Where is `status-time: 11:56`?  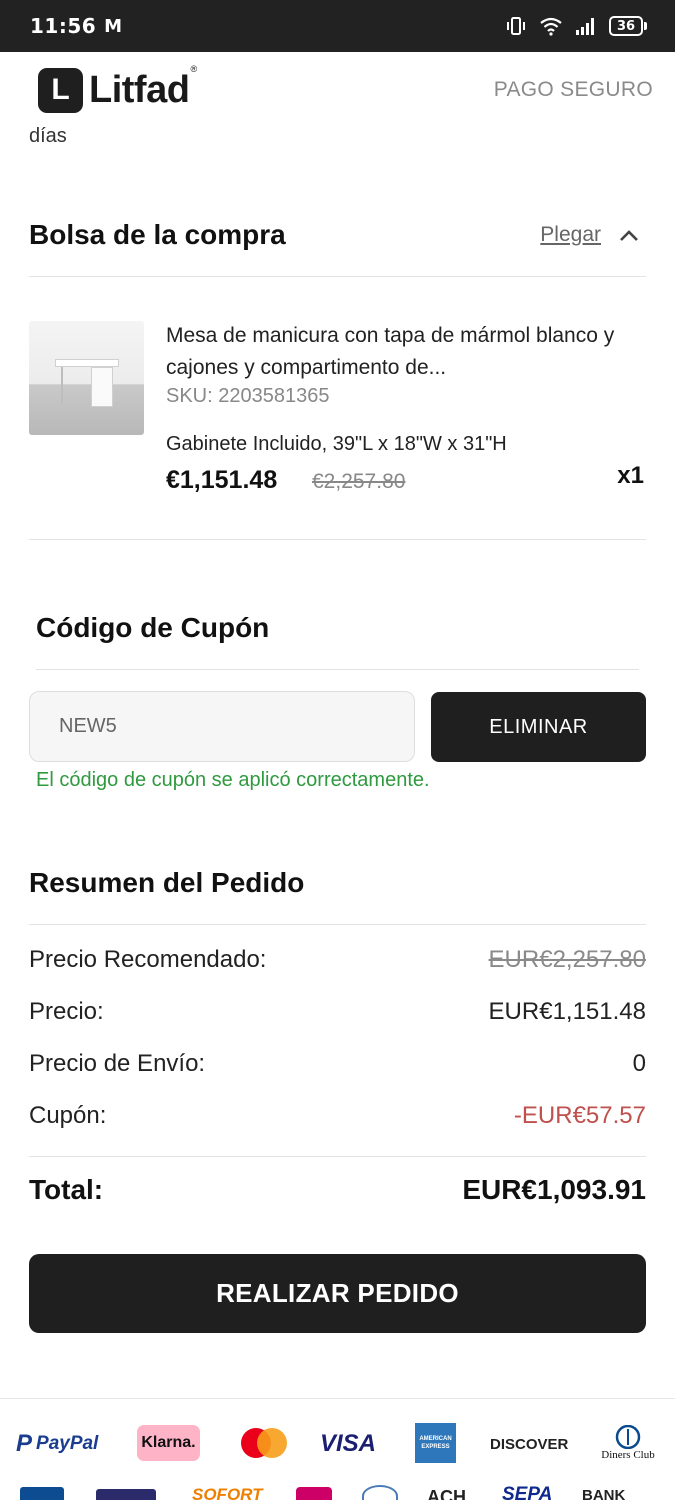
status-time: 11:56 is located at coordinates (63, 26).